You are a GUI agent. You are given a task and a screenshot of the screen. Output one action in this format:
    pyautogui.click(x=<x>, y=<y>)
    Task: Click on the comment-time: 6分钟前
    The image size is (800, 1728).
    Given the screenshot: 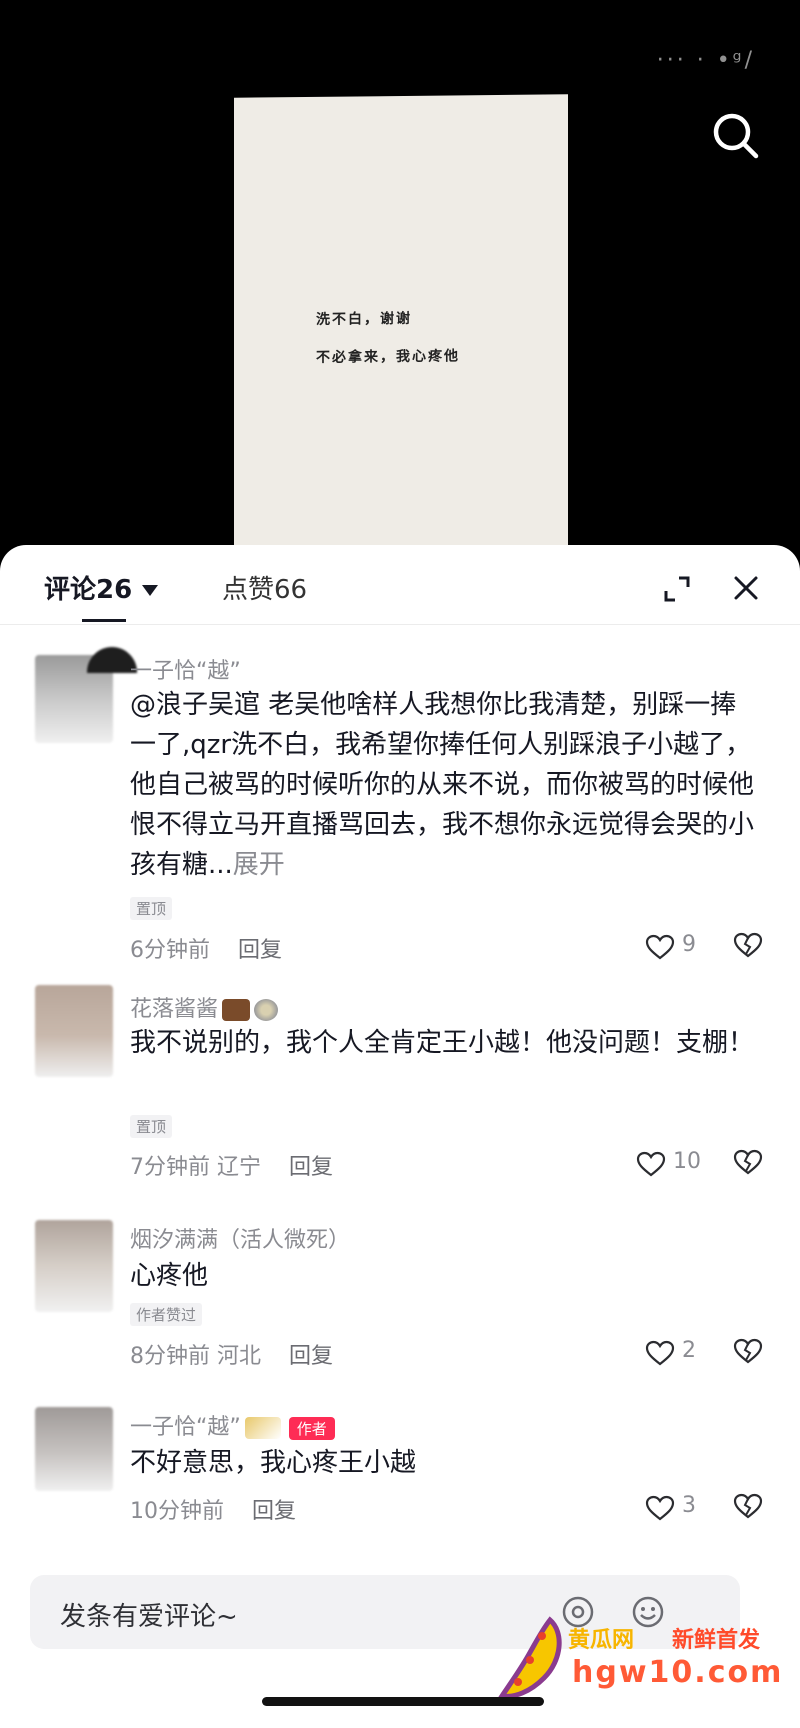 What is the action you would take?
    pyautogui.click(x=170, y=950)
    